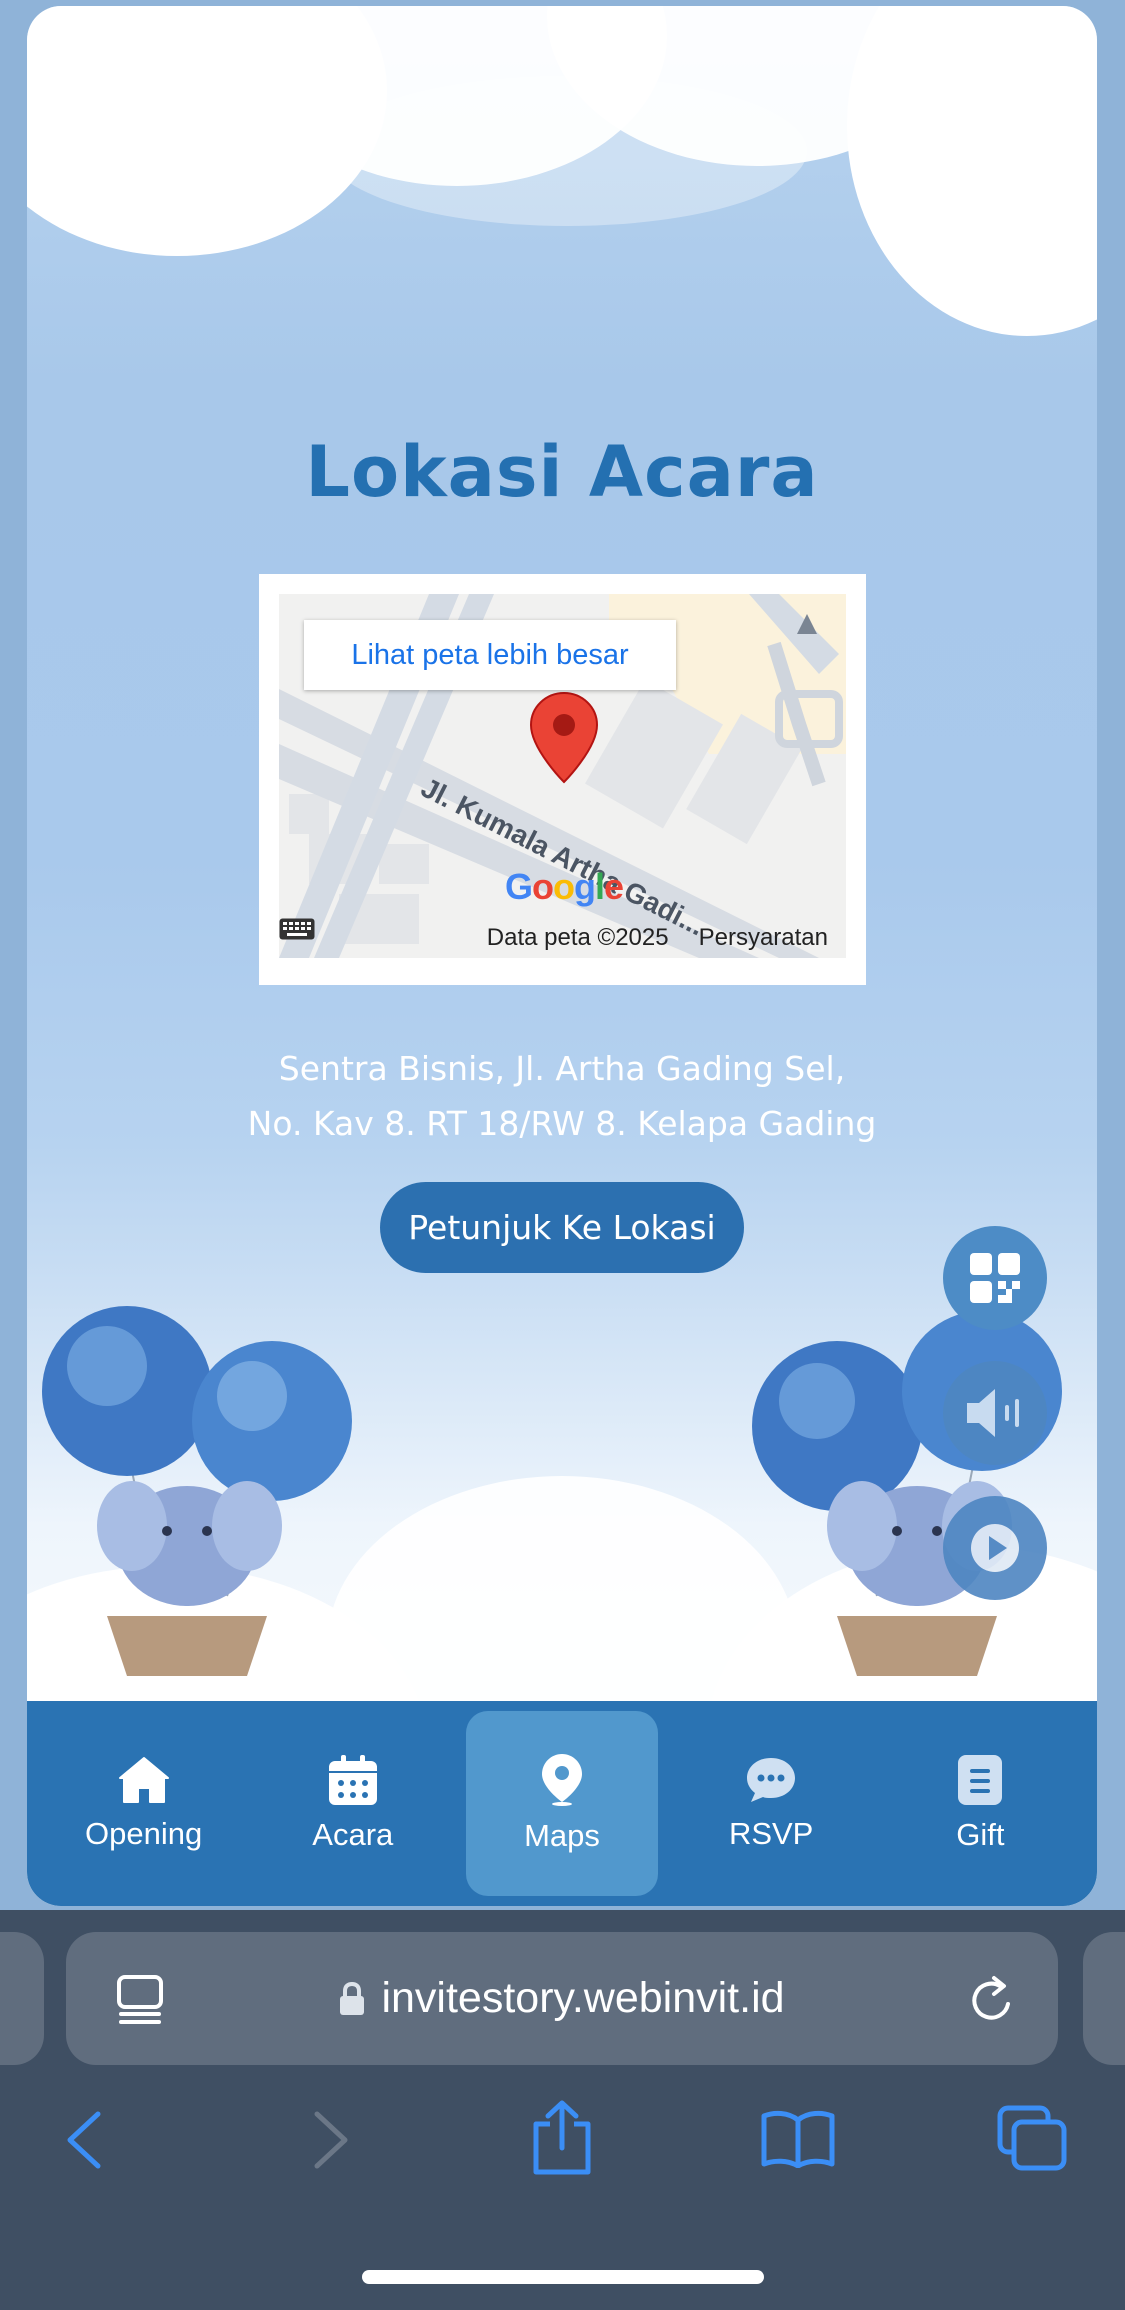 Image resolution: width=1125 pixels, height=2310 pixels. What do you see at coordinates (562, 1068) in the screenshot?
I see `address-line-1: Sentra Bisnis, Jl. Artha Gading Sel,` at bounding box center [562, 1068].